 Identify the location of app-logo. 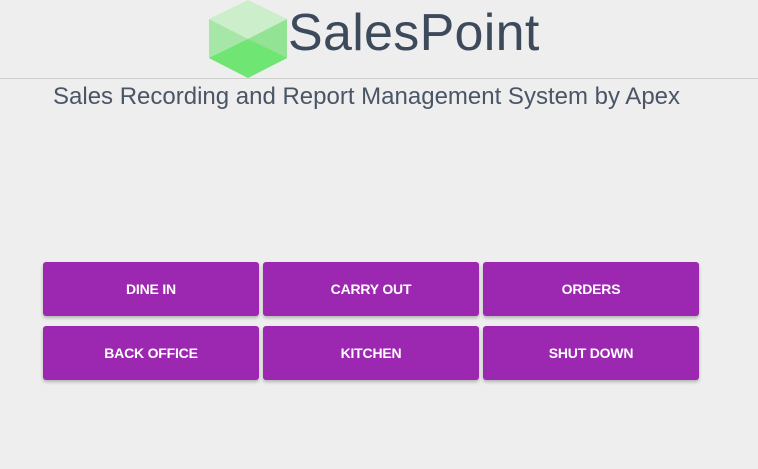
(248, 39).